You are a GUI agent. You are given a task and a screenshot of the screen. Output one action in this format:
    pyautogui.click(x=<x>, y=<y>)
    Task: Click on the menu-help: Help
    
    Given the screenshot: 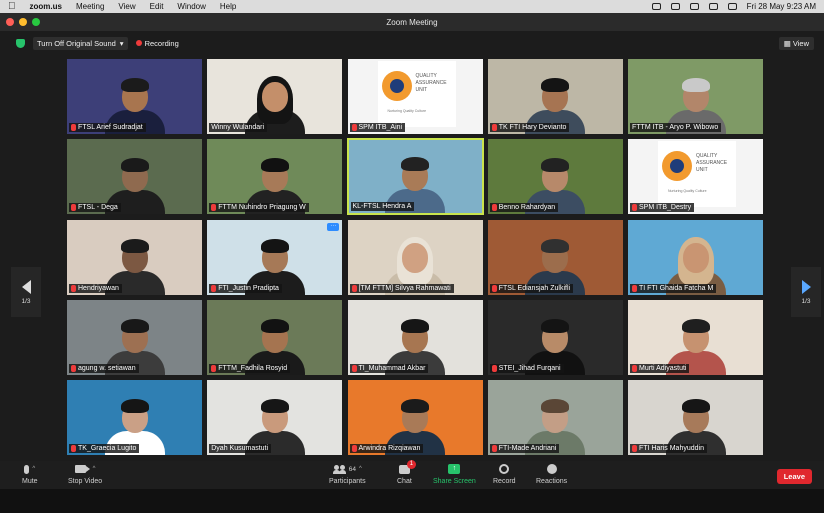 What is the action you would take?
    pyautogui.click(x=228, y=6)
    